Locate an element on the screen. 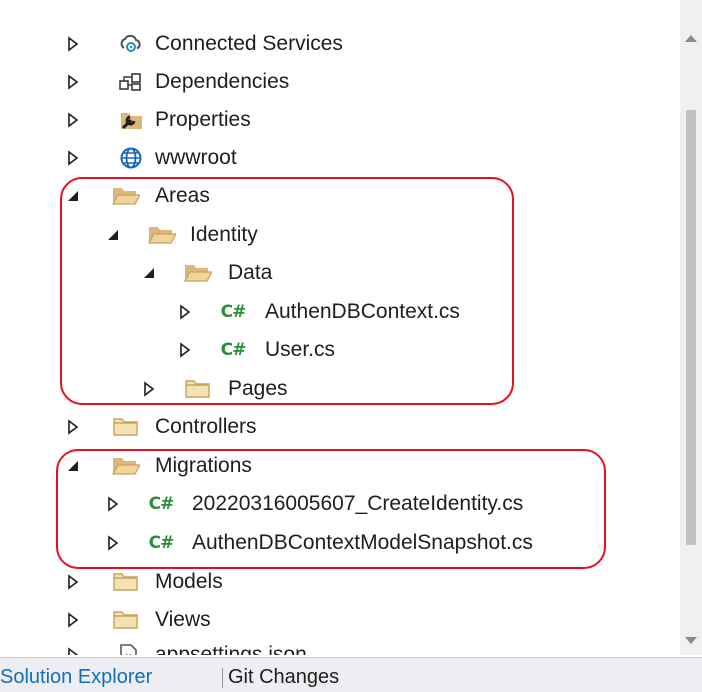 The height and width of the screenshot is (692, 702). tree-item-controllers: Controllers is located at coordinates (340, 427).